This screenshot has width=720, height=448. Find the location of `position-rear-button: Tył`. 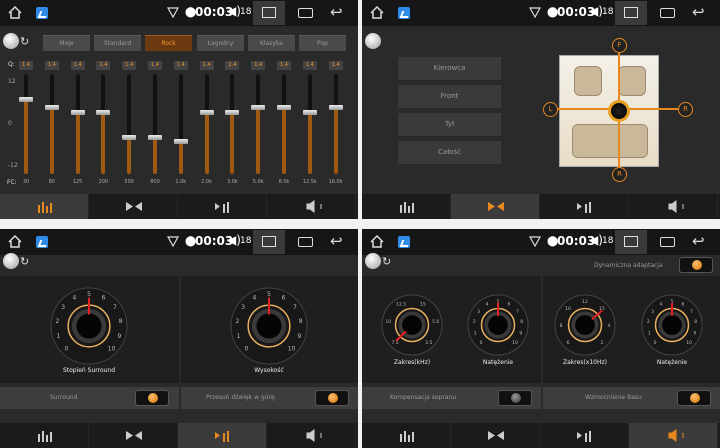

position-rear-button: Tył is located at coordinates (449, 124).